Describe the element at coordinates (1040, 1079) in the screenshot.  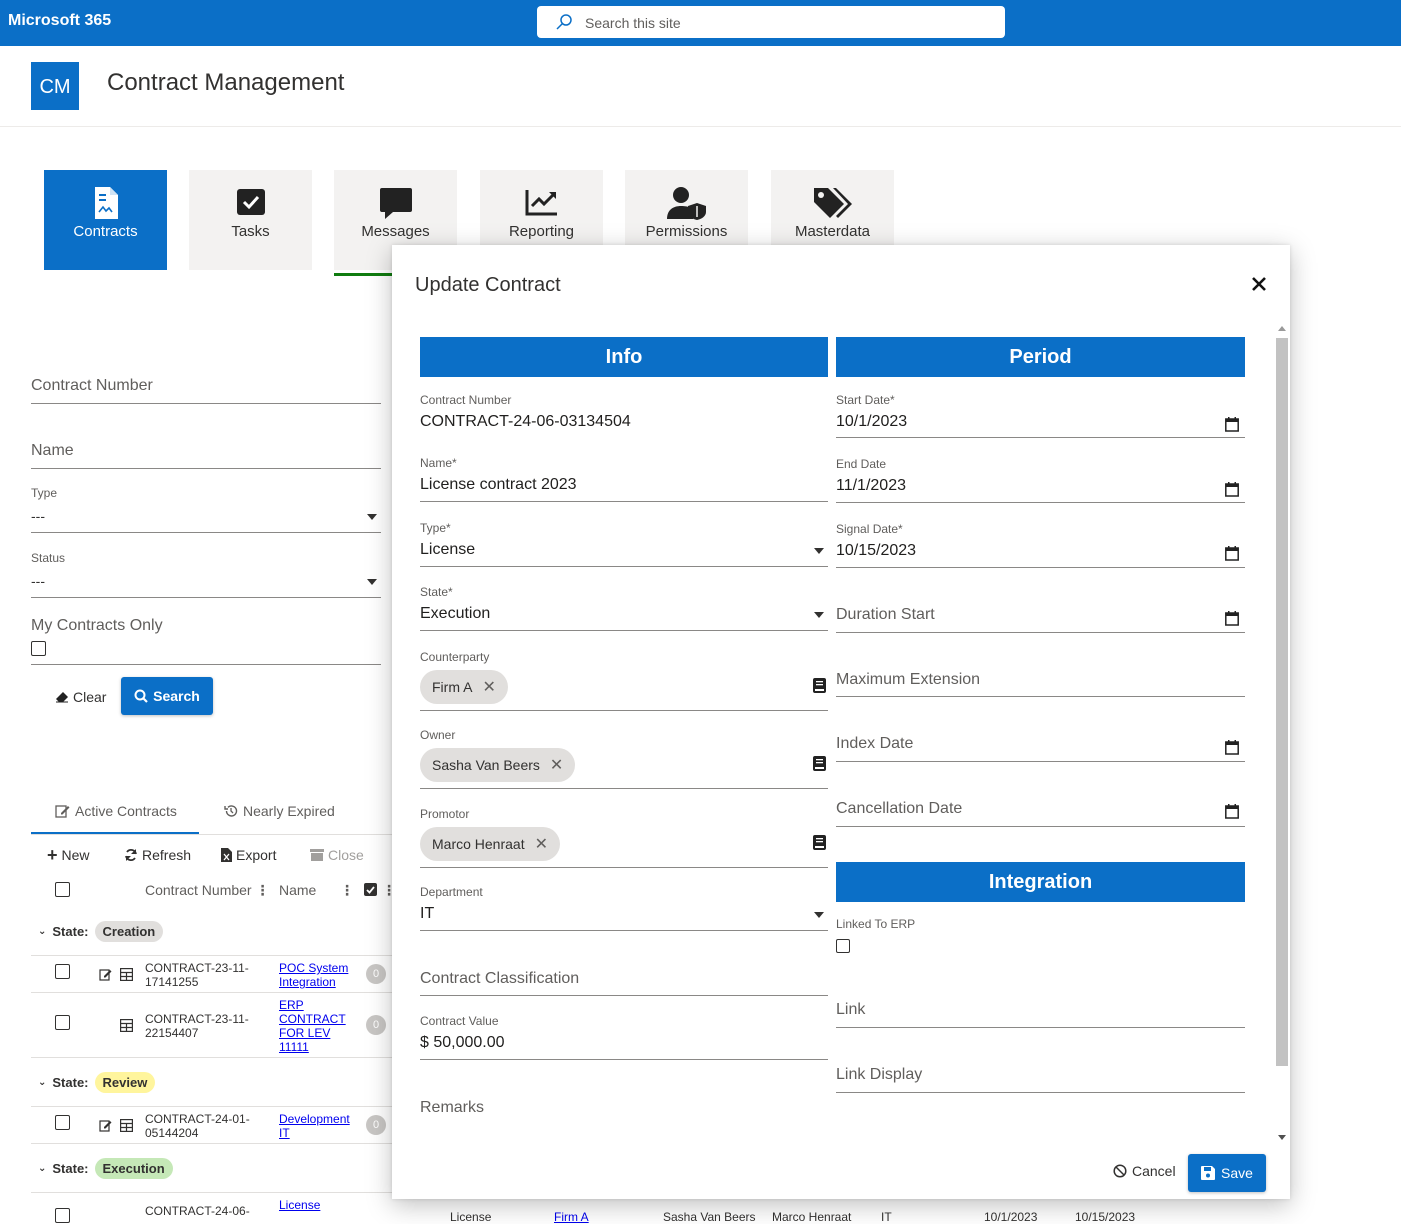
I see `link-display-field: Link Display` at that location.